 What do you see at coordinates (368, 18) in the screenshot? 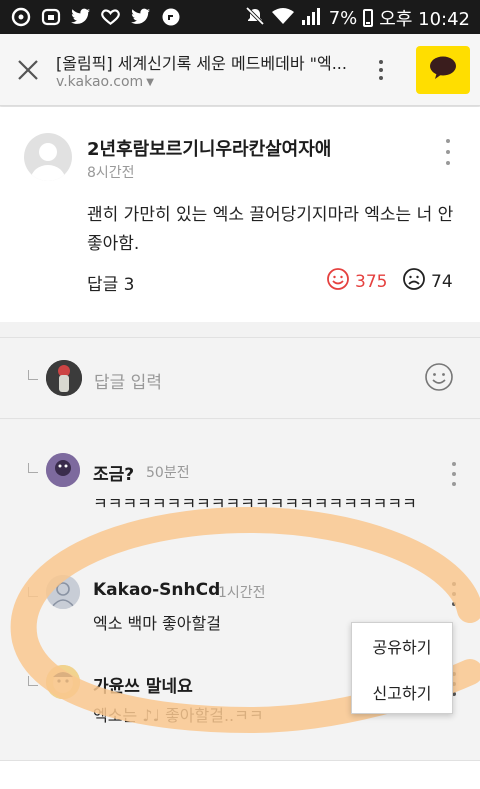
I see `battery-icon` at bounding box center [368, 18].